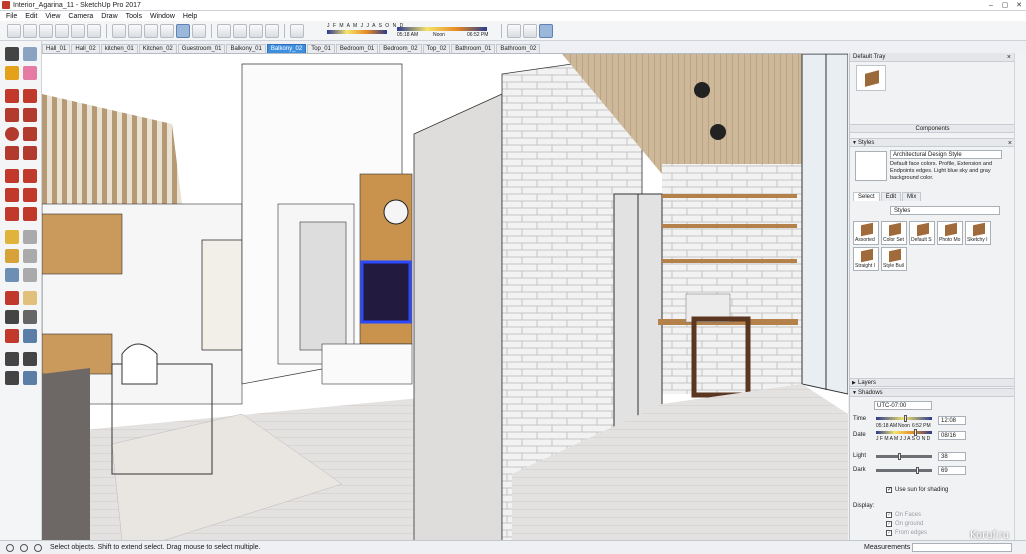 This screenshot has height=554, width=1026. I want to click on use-sun-checkbox: ✓, so click(889, 490).